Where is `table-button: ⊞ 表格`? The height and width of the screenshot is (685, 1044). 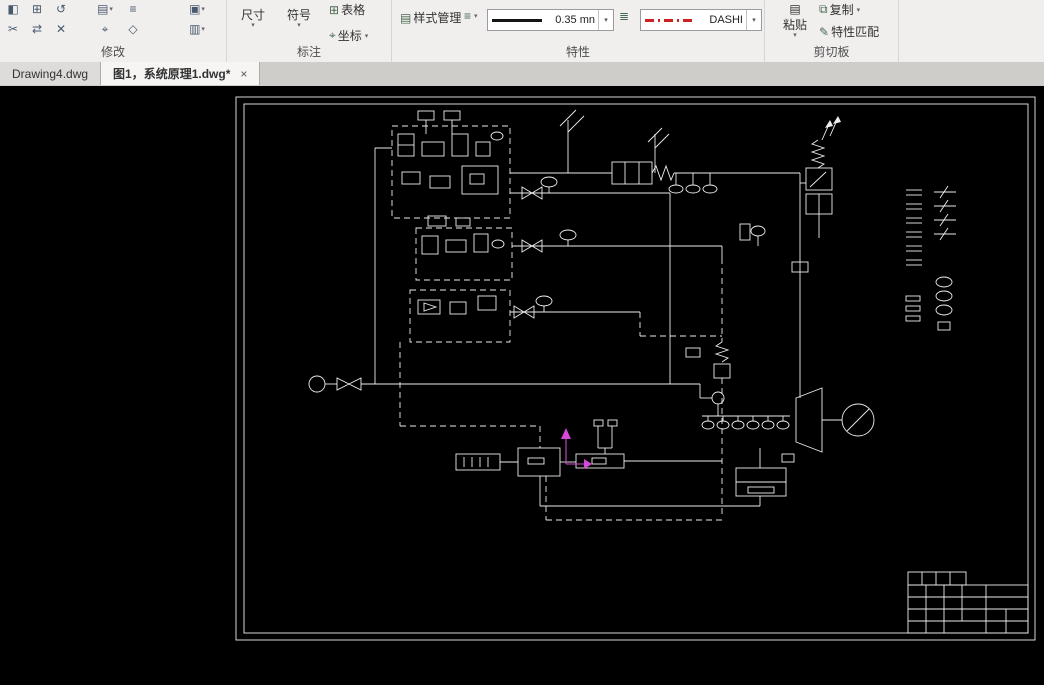
table-button: ⊞ 表格 is located at coordinates (347, 9).